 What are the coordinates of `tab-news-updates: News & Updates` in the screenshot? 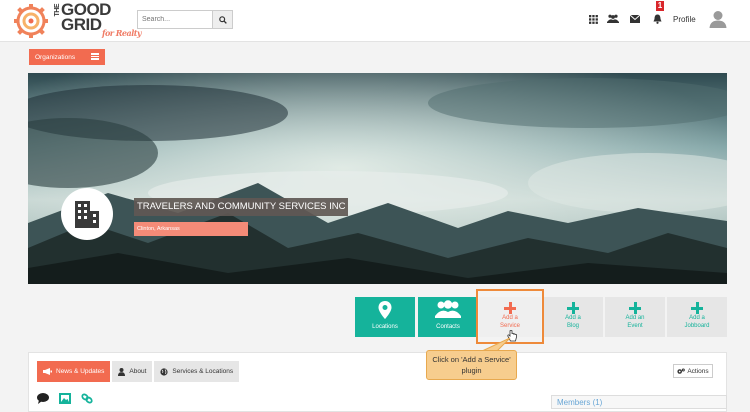 It's located at (74, 371).